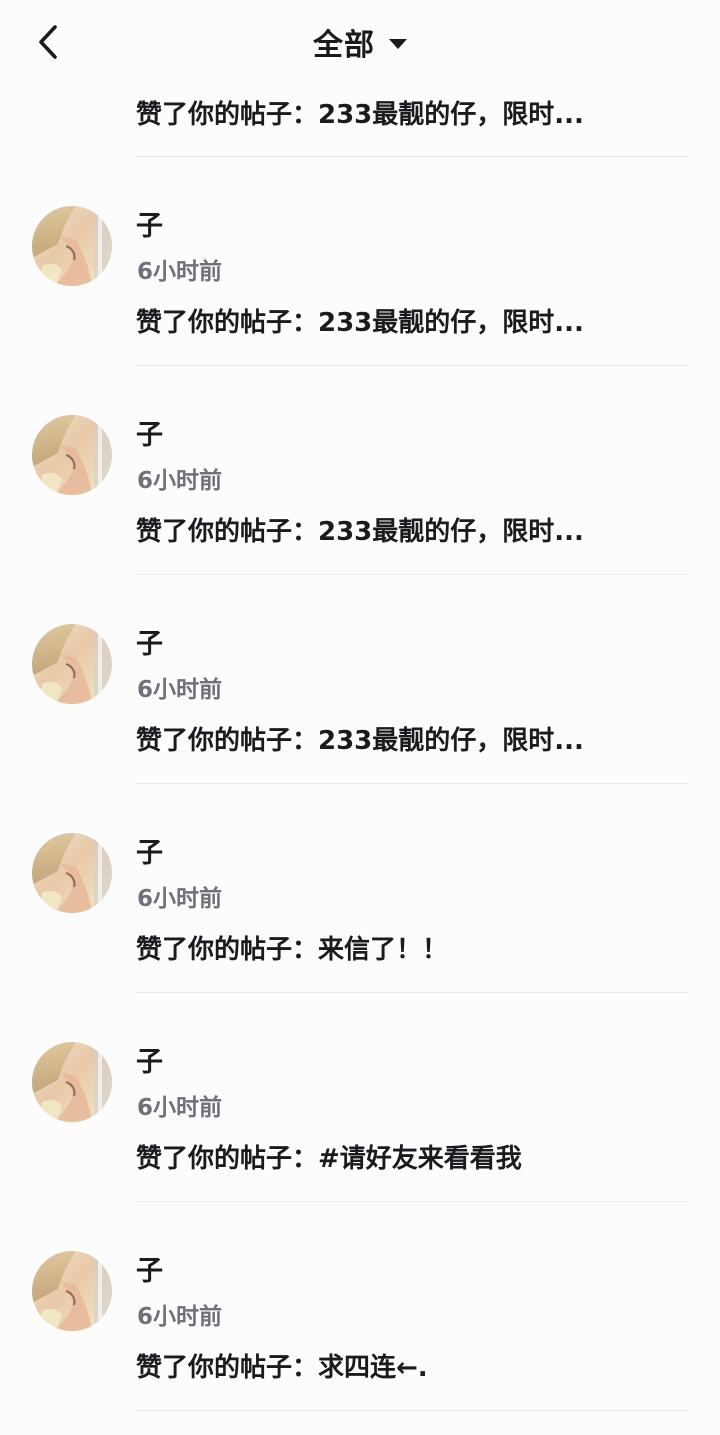 This screenshot has width=720, height=1435. What do you see at coordinates (398, 44) in the screenshot?
I see `caret-down-icon` at bounding box center [398, 44].